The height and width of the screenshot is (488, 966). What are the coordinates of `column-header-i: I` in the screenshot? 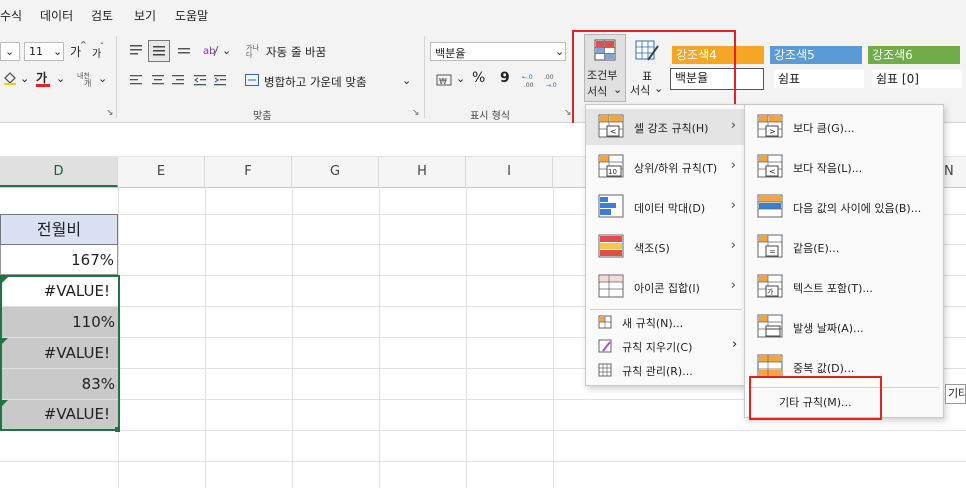 It's located at (509, 172).